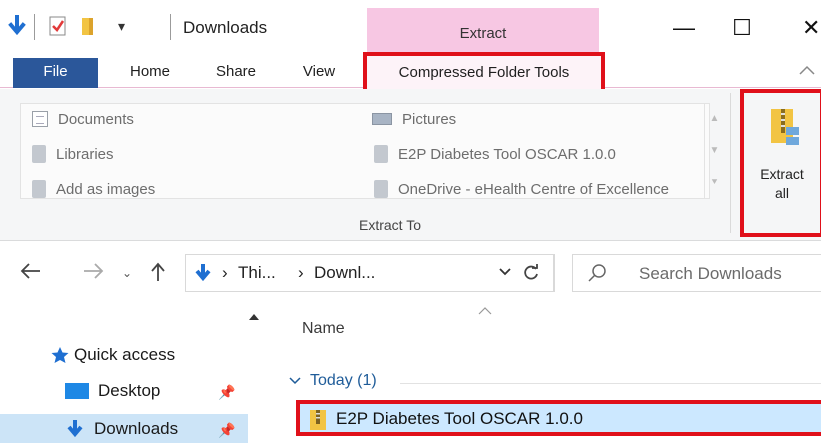  I want to click on nav-desktop: Desktop, so click(112, 391).